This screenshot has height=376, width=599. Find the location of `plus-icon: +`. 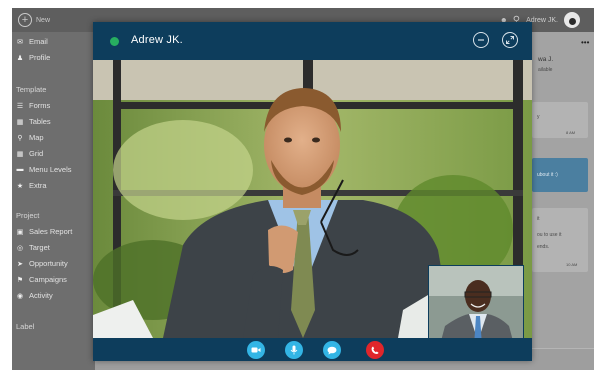

plus-icon: + is located at coordinates (25, 20).